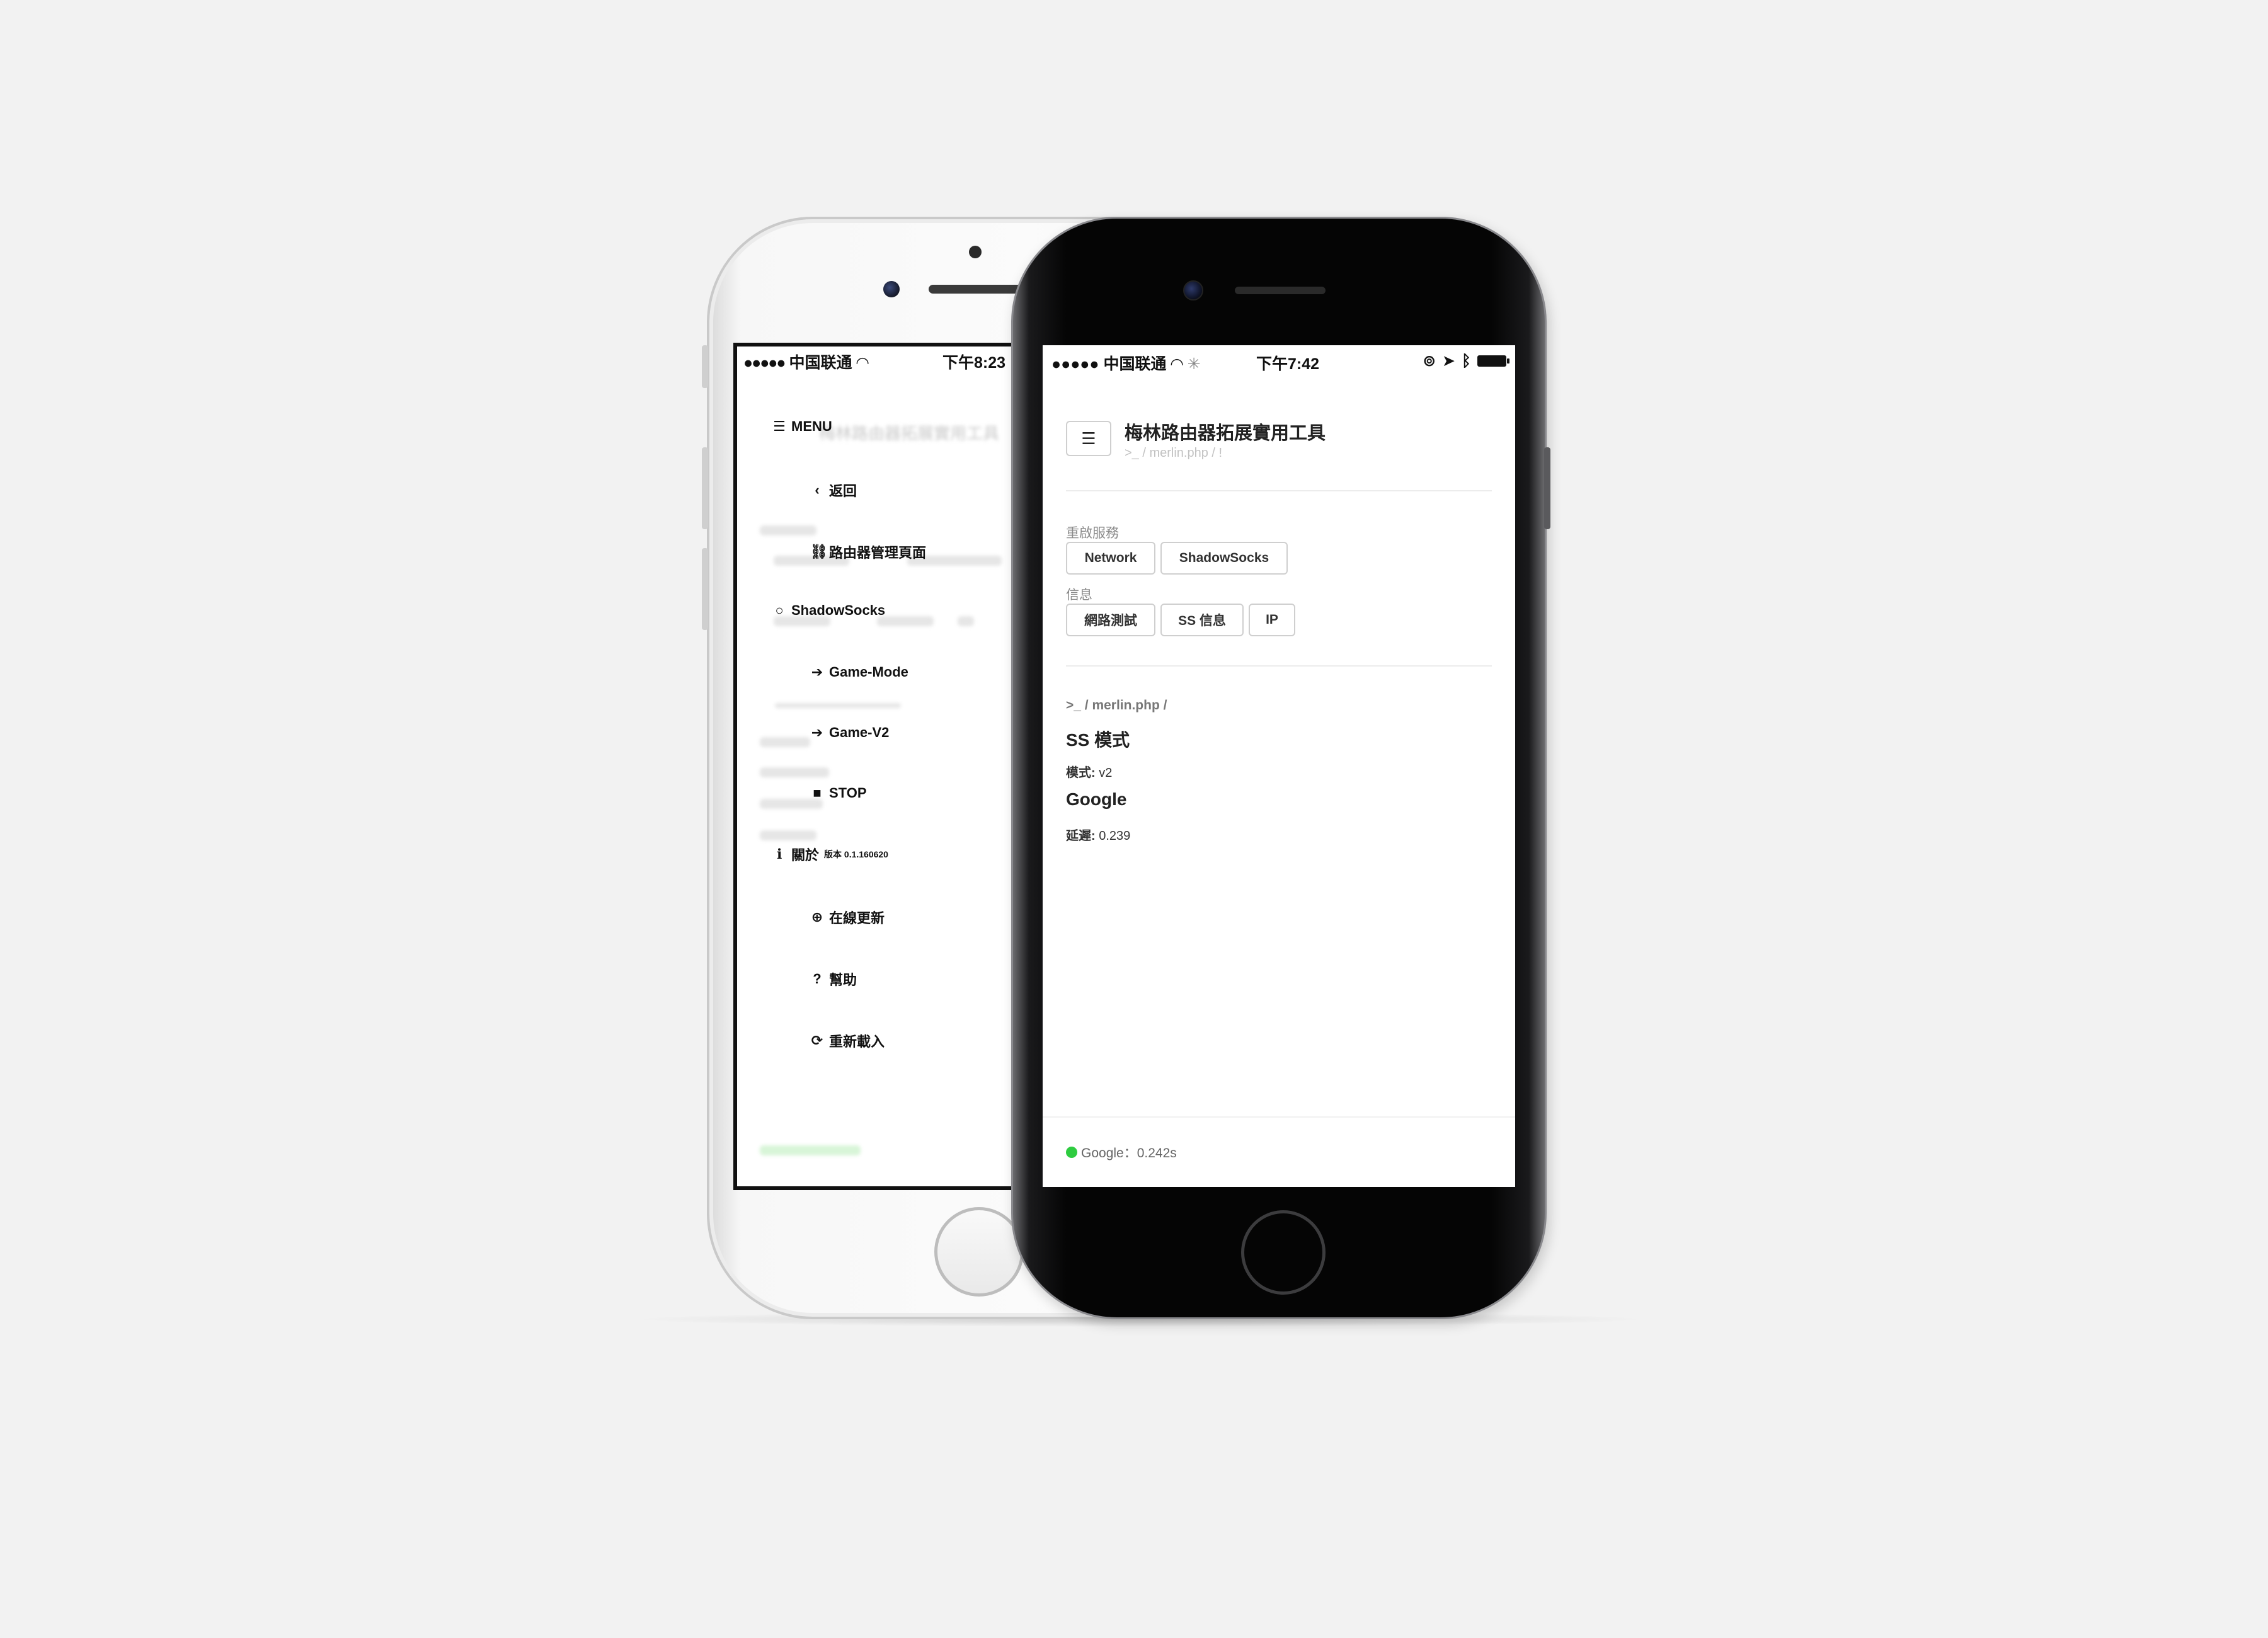  I want to click on page-path: >_ / merlin.php / !, so click(1174, 453).